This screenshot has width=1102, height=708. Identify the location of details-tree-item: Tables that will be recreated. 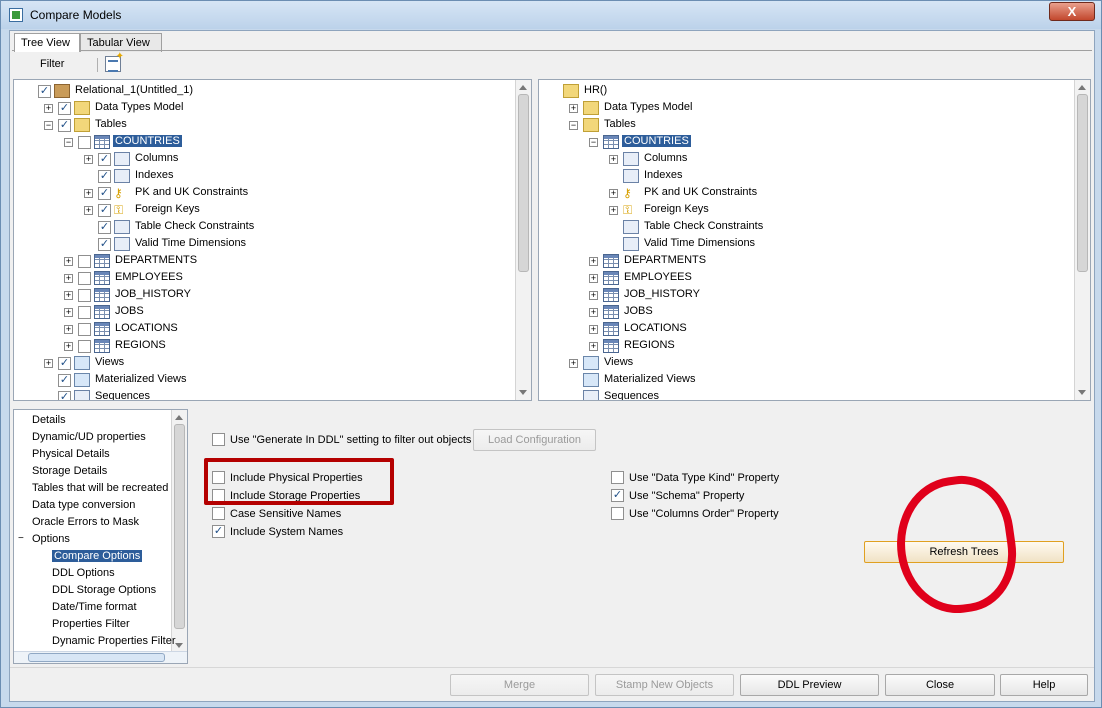
(100, 488).